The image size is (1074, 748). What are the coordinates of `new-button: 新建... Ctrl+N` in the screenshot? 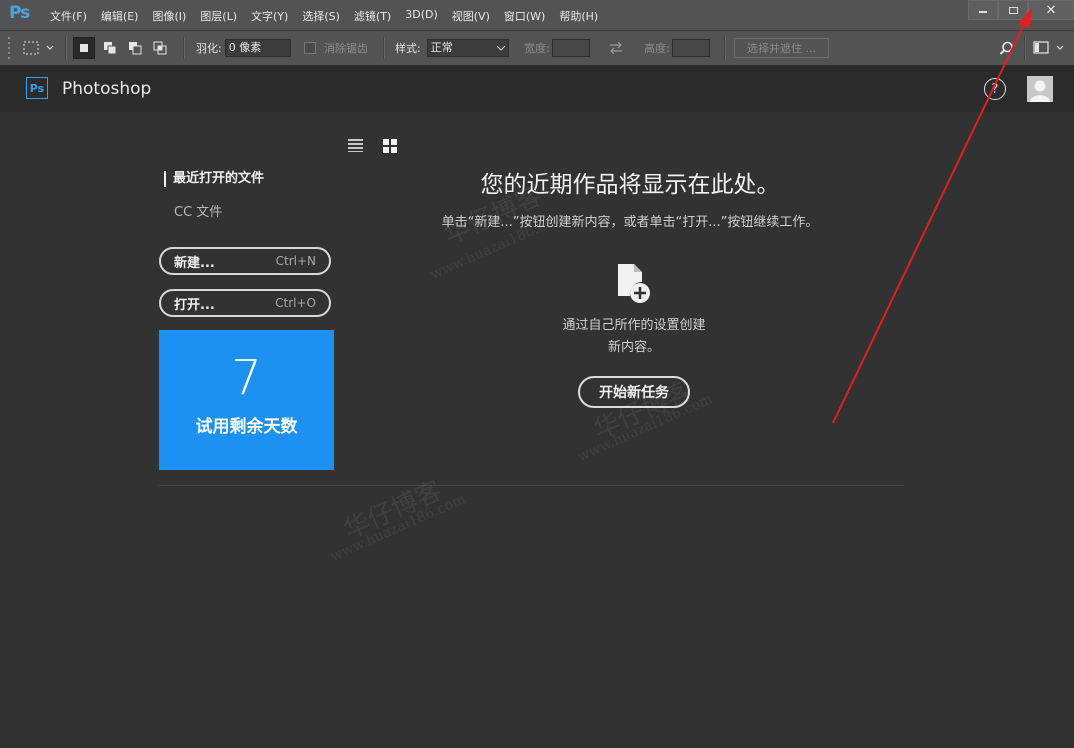 It's located at (245, 261).